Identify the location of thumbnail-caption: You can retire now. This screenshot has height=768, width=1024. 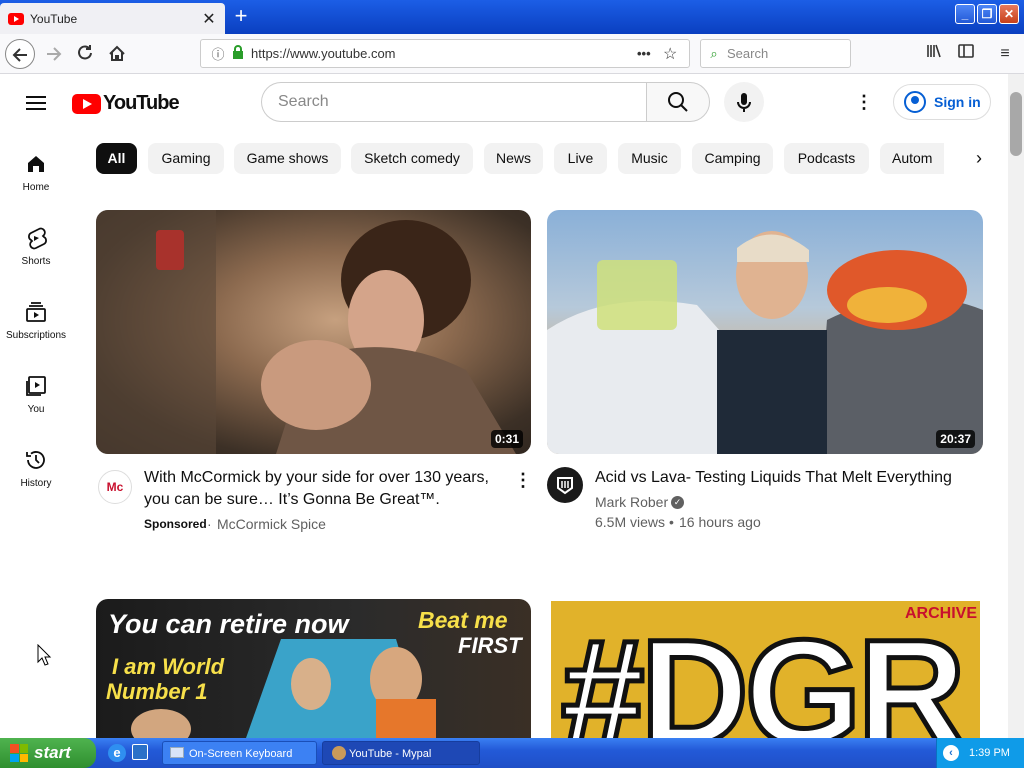
(228, 624).